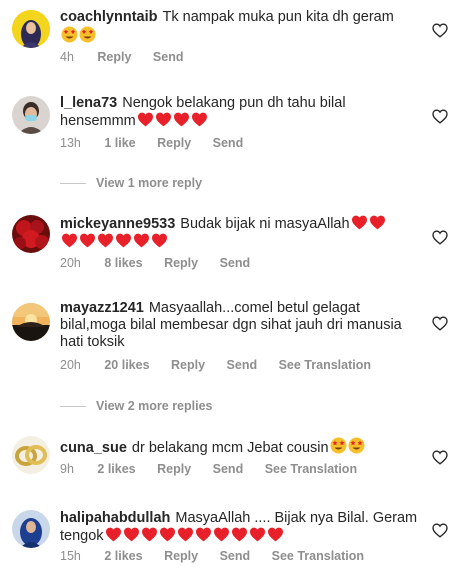  I want to click on comment-time: 13h, so click(70, 143).